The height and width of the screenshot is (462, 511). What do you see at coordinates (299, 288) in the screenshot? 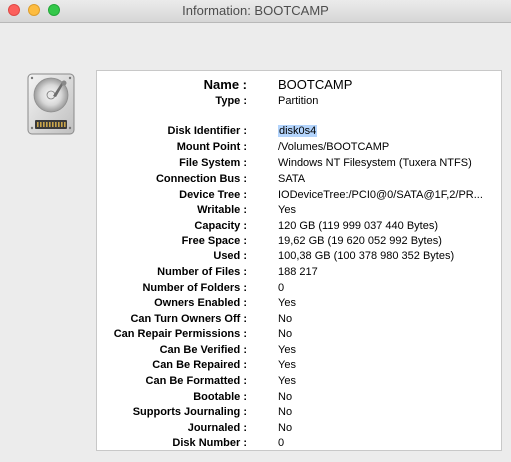
I see `info-row: Number of Folders : 0` at bounding box center [299, 288].